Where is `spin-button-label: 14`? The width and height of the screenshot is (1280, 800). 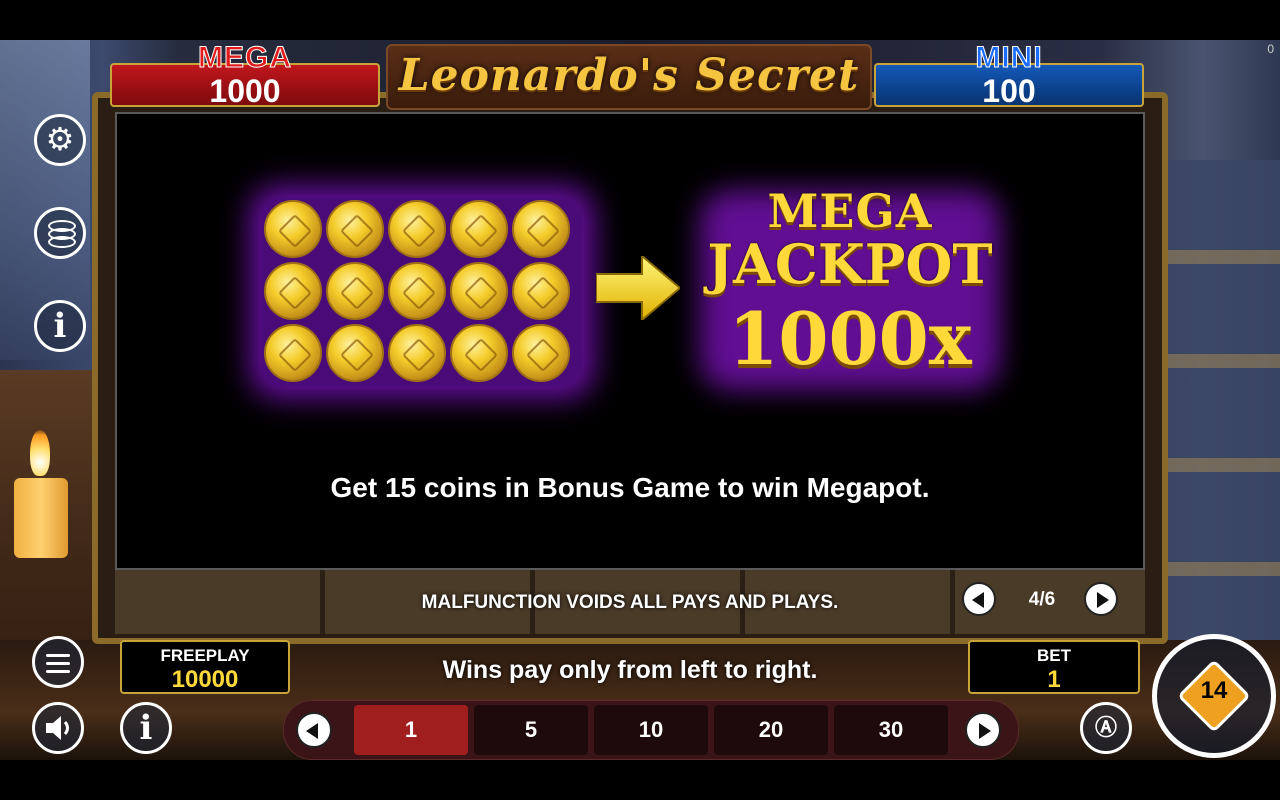 spin-button-label: 14 is located at coordinates (1214, 690).